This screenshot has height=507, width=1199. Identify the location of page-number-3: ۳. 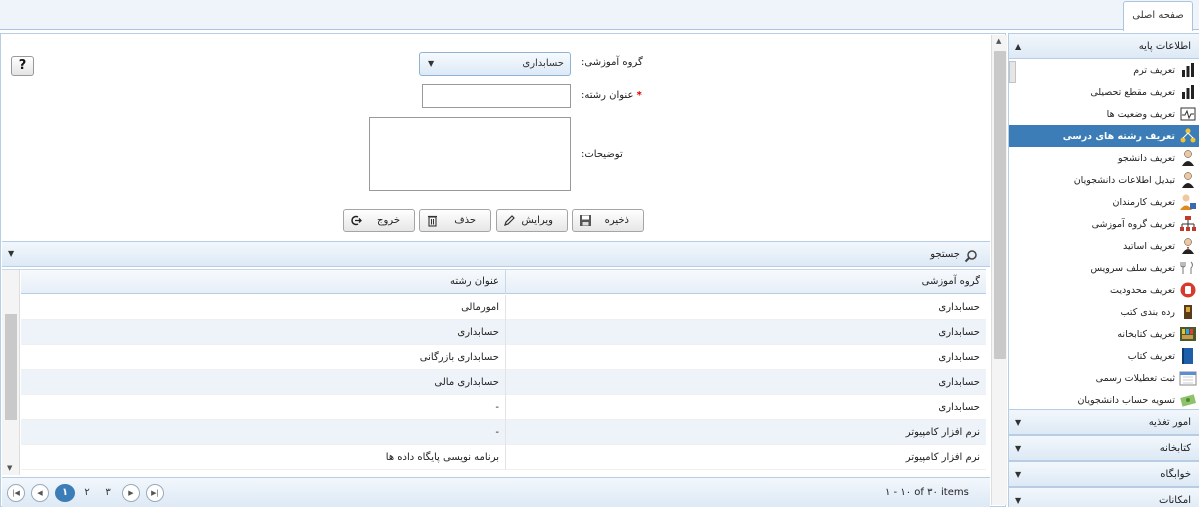
(108, 493).